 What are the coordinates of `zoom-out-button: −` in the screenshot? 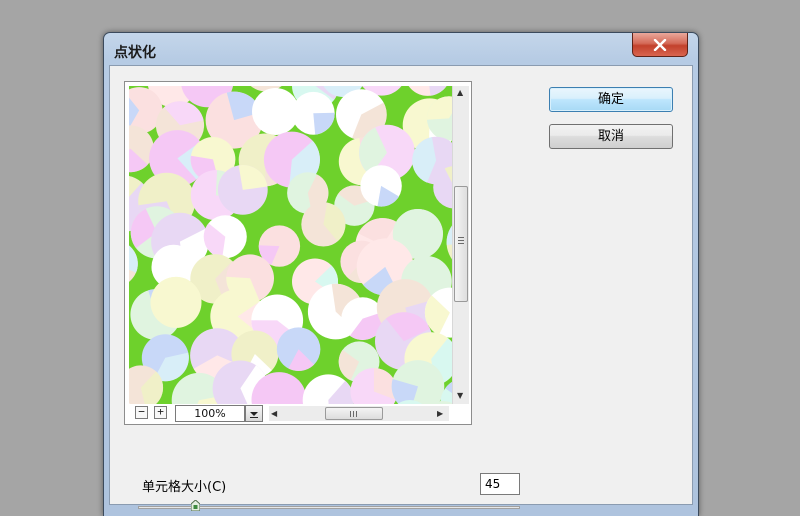 It's located at (141, 412).